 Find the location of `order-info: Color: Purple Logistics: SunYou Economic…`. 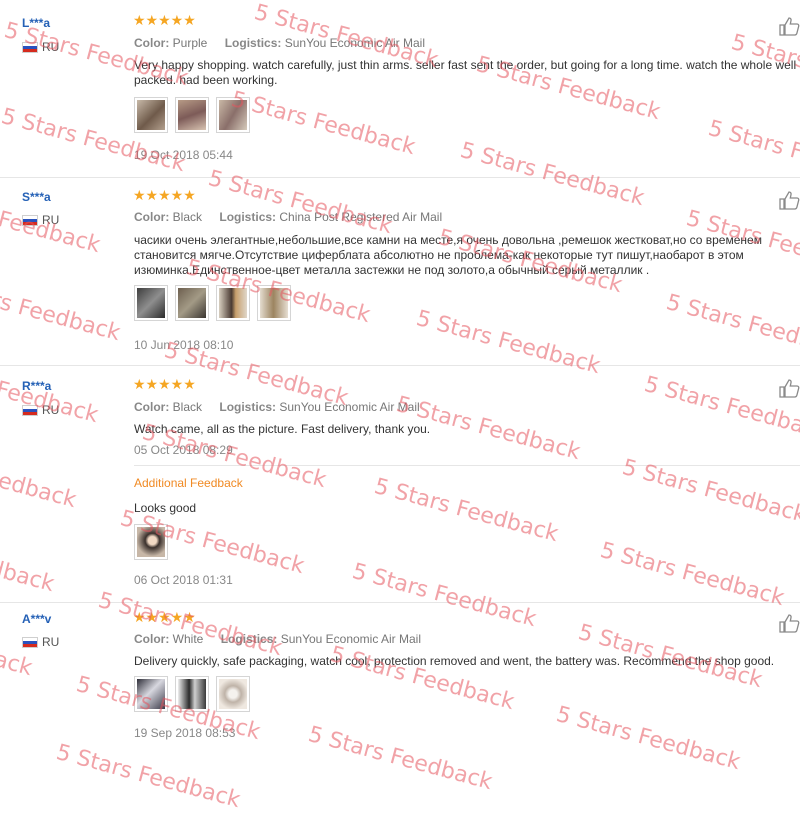

order-info: Color: Purple Logistics: SunYou Economic… is located at coordinates (286, 43).